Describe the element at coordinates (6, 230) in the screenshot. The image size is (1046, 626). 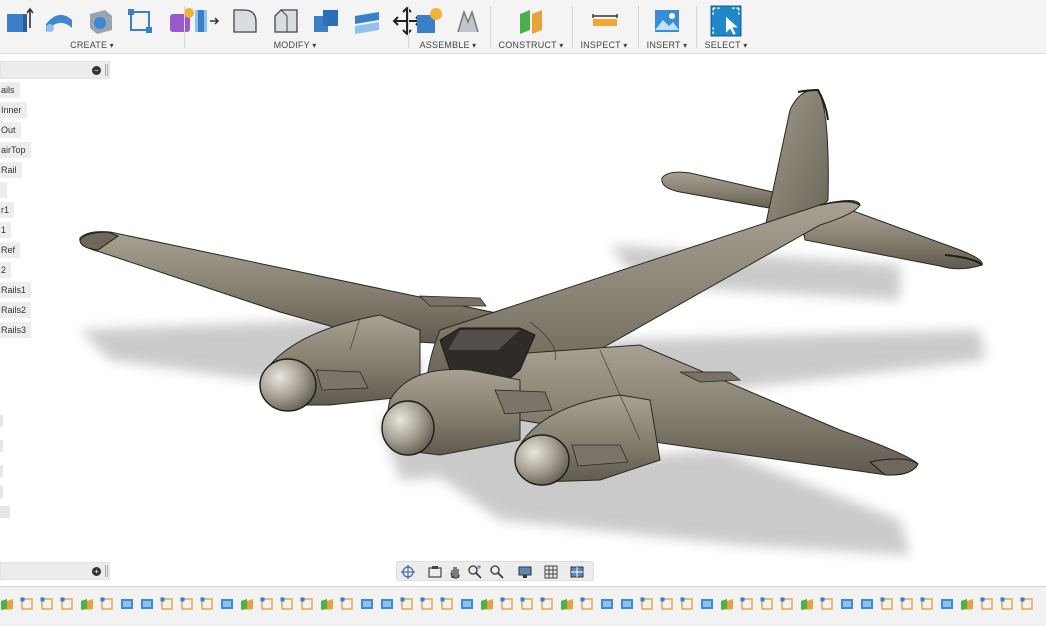
I see `browser-item: 1` at that location.